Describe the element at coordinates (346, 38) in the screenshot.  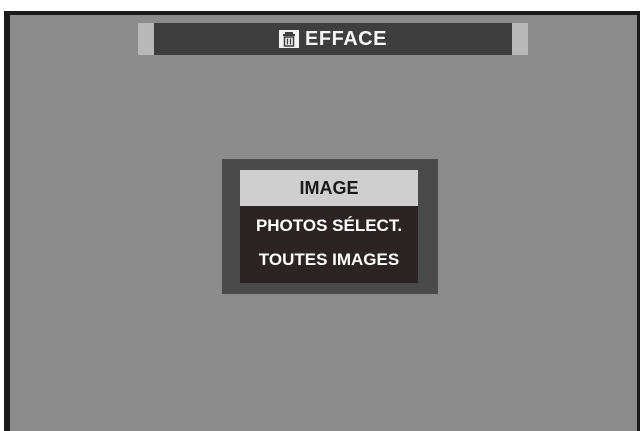
I see `page-title: EFFACE` at that location.